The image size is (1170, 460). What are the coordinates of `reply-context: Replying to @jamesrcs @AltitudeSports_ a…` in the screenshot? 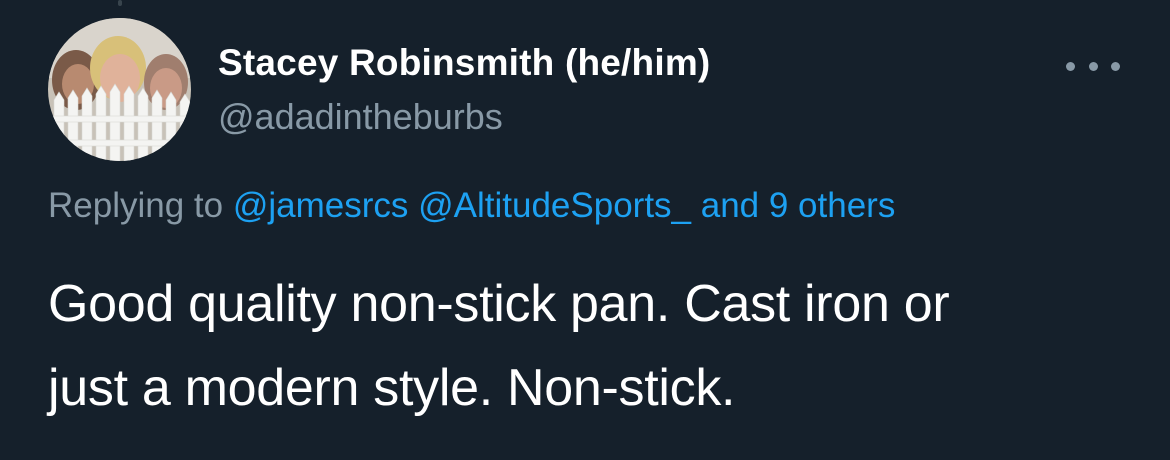 It's located at (471, 206).